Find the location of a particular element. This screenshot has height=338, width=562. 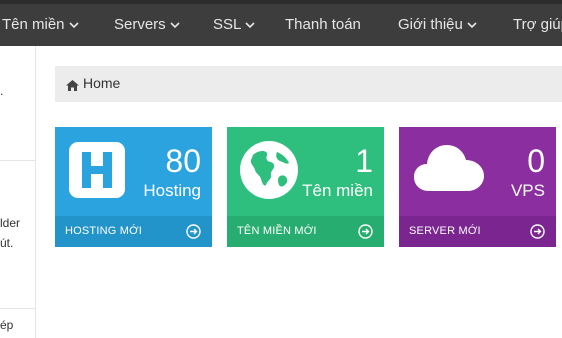

vps-tile-body: 0 VPS is located at coordinates (477, 171).